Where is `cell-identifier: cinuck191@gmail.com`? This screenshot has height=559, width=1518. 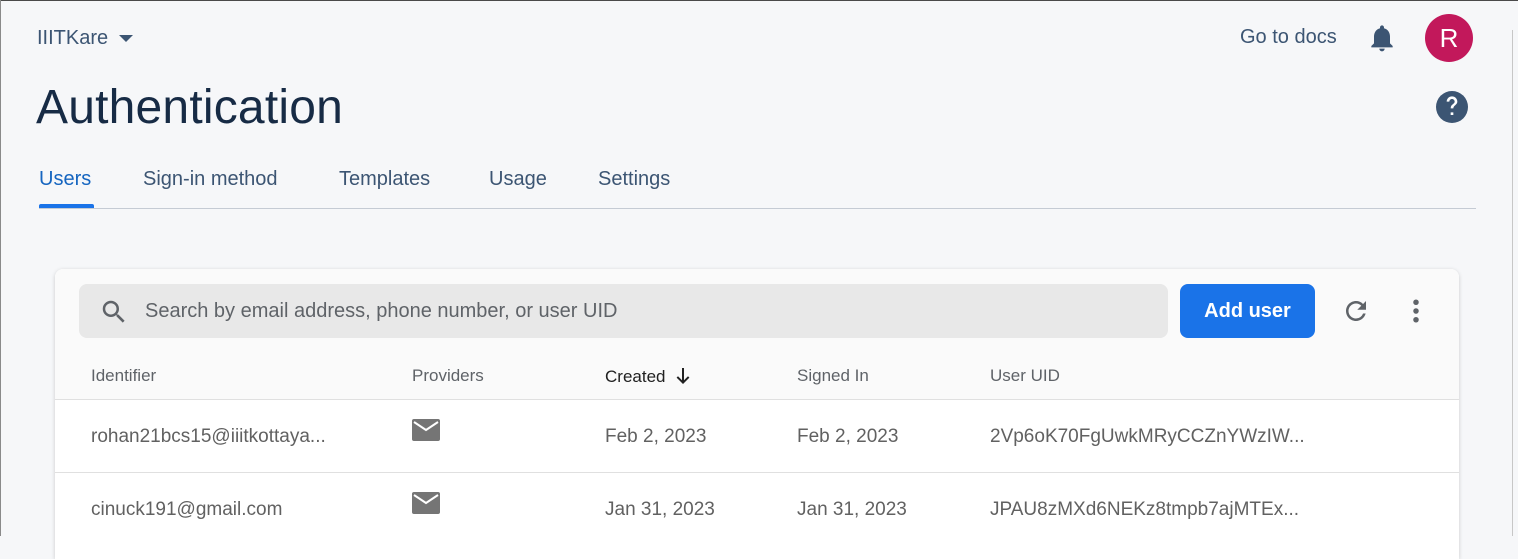 cell-identifier: cinuck191@gmail.com is located at coordinates (187, 509).